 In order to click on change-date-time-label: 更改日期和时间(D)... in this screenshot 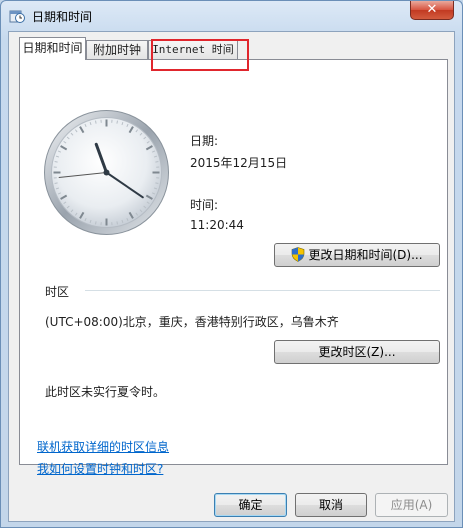, I will do `click(365, 255)`.